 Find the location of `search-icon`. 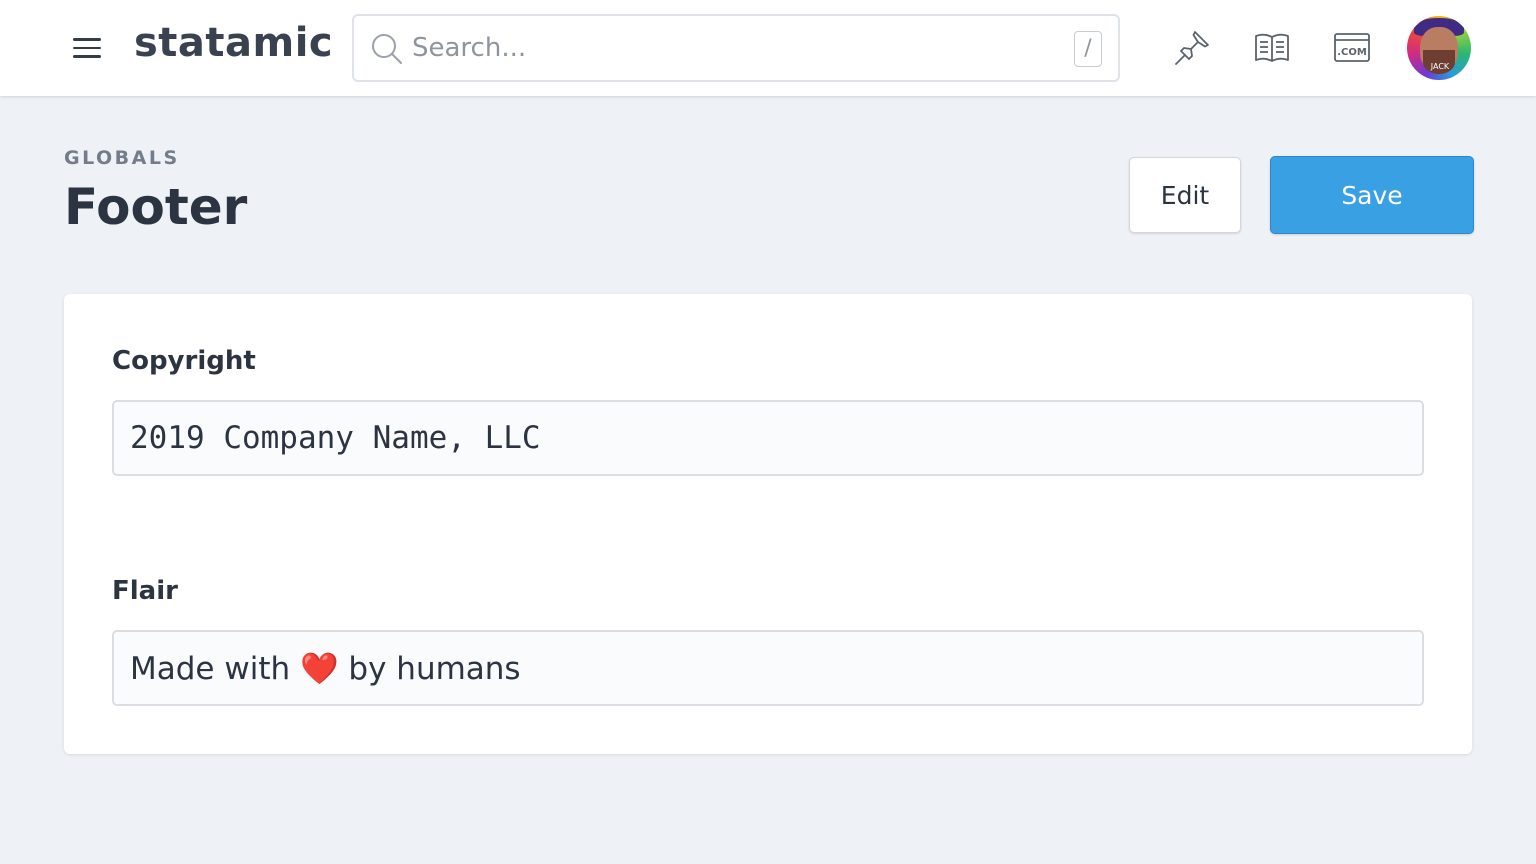

search-icon is located at coordinates (387, 49).